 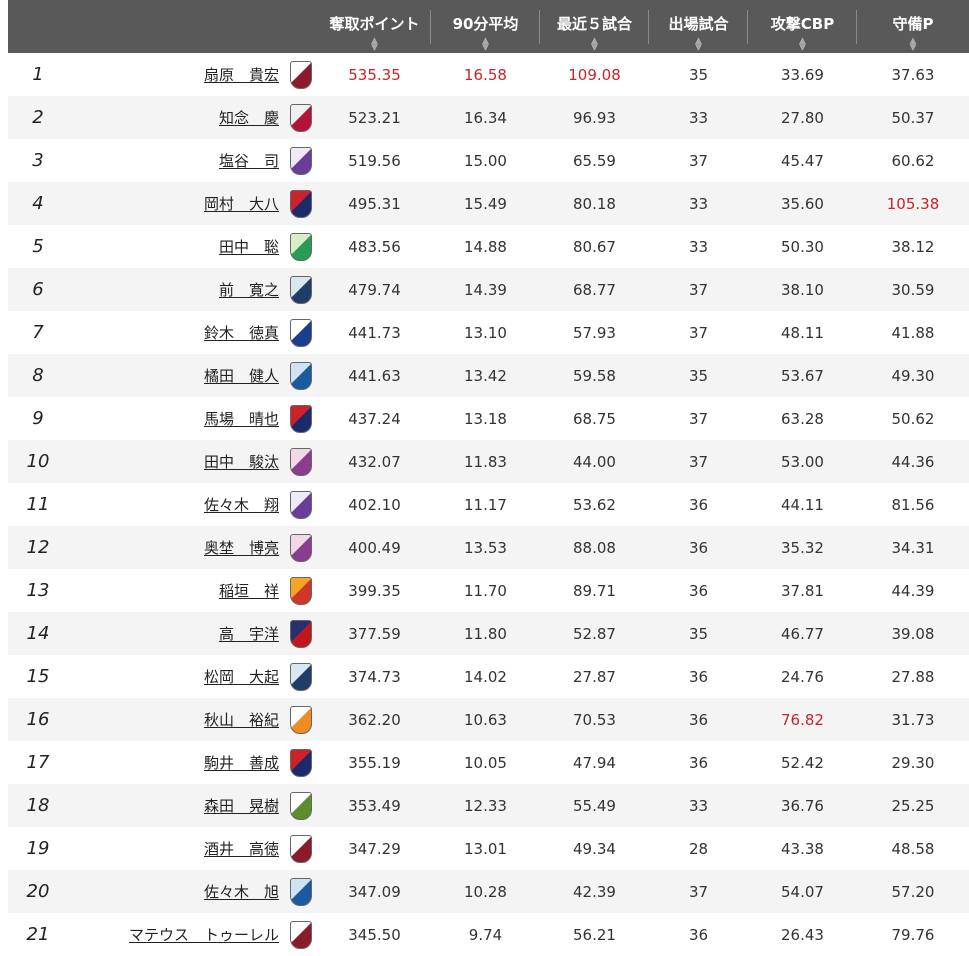 What do you see at coordinates (485, 160) in the screenshot?
I see `stat-cell-v2: 15.00` at bounding box center [485, 160].